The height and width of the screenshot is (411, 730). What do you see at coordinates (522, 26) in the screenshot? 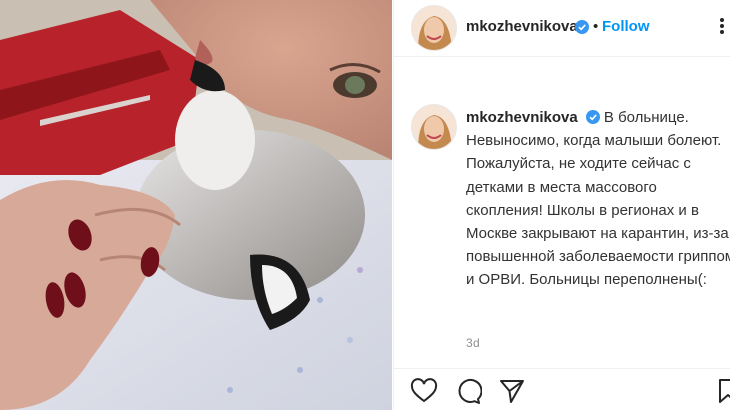
I see `author-username: mkozhevnikova` at bounding box center [522, 26].